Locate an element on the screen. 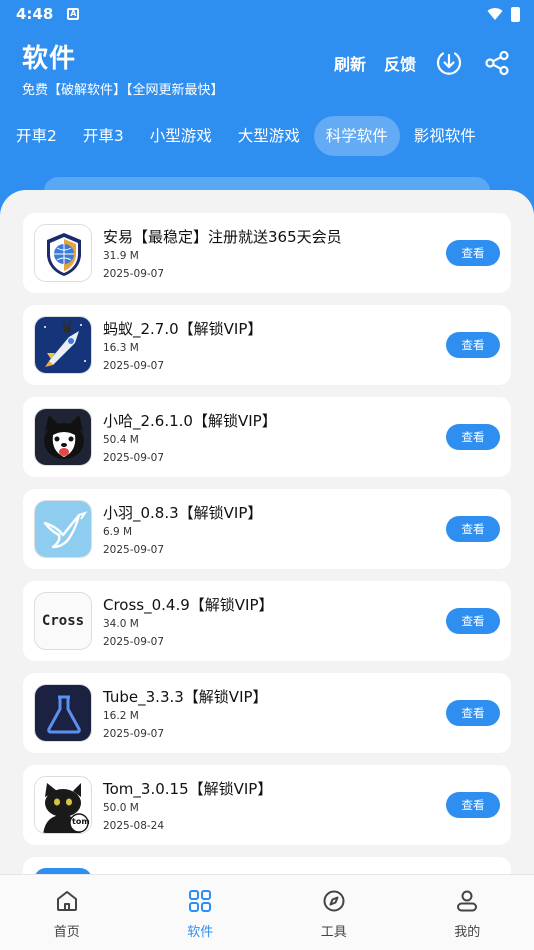 This screenshot has width=534, height=950. app-name: Tom_3.0.15【解锁VIP】 is located at coordinates (188, 789).